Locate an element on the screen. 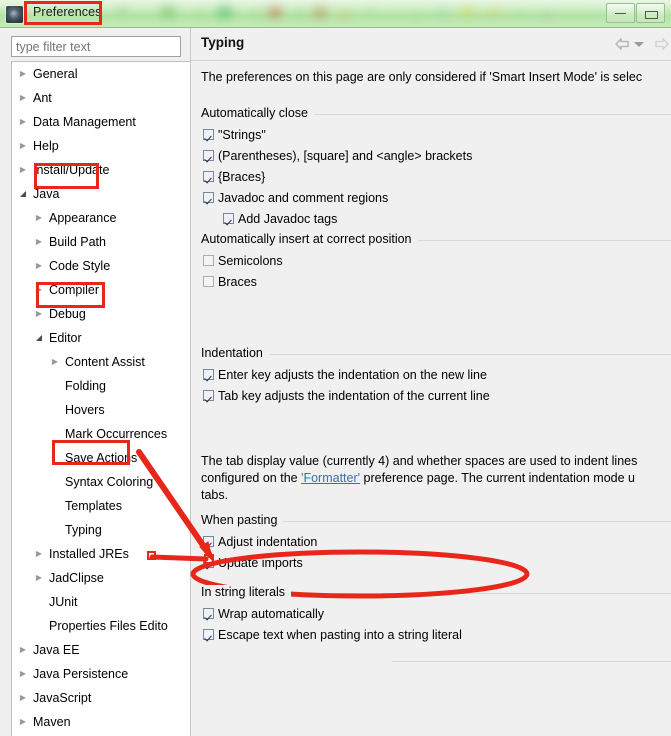 The image size is (671, 736). sidebar-item-data-management: ▶ Data Management is located at coordinates (102, 122).